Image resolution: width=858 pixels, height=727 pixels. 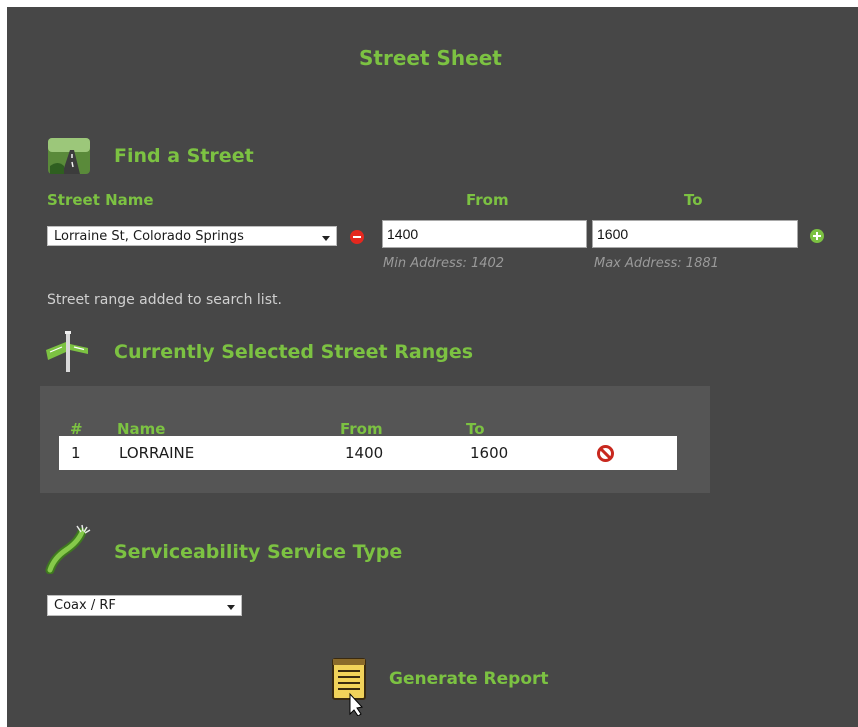 What do you see at coordinates (69, 156) in the screenshot?
I see `road-icon` at bounding box center [69, 156].